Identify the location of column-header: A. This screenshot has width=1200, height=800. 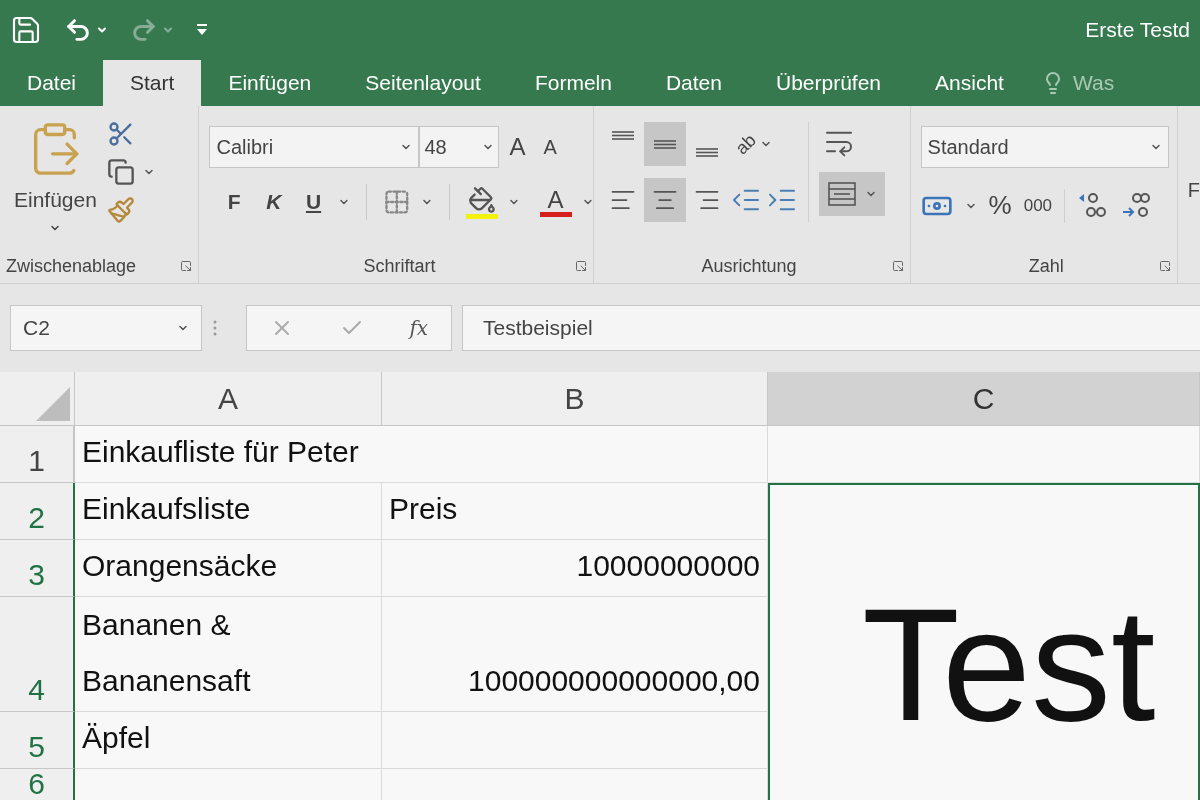
(228, 399).